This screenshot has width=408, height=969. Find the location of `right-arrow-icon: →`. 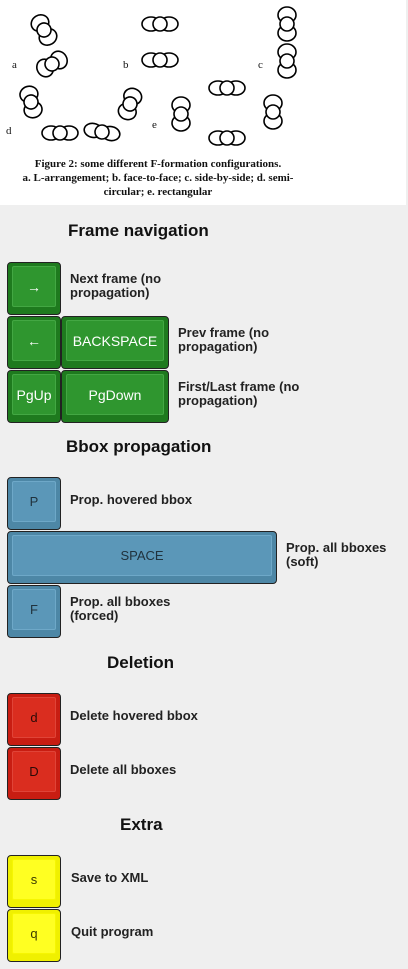

right-arrow-icon: → is located at coordinates (34, 286).